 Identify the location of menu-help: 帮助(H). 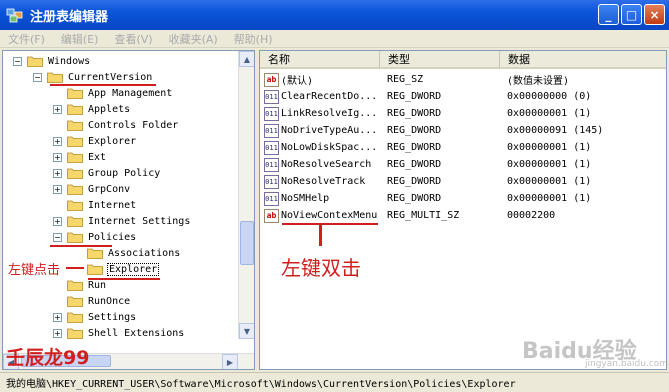
(253, 39).